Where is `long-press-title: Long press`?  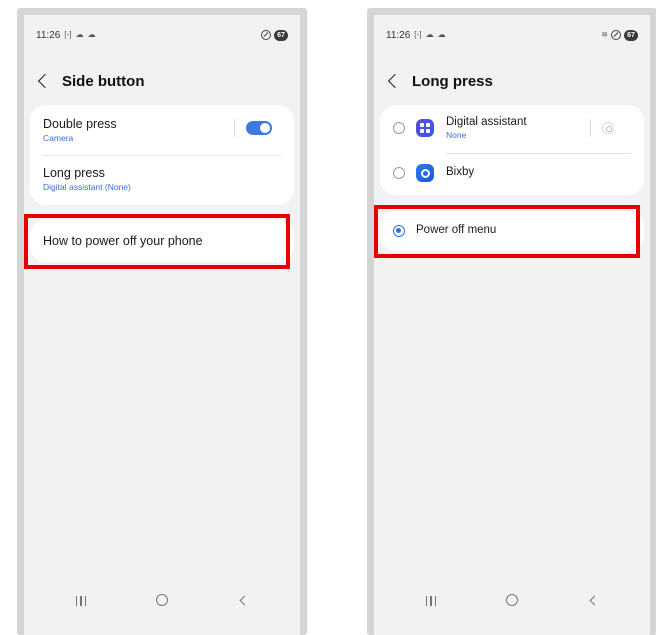 long-press-title: Long press is located at coordinates (74, 173).